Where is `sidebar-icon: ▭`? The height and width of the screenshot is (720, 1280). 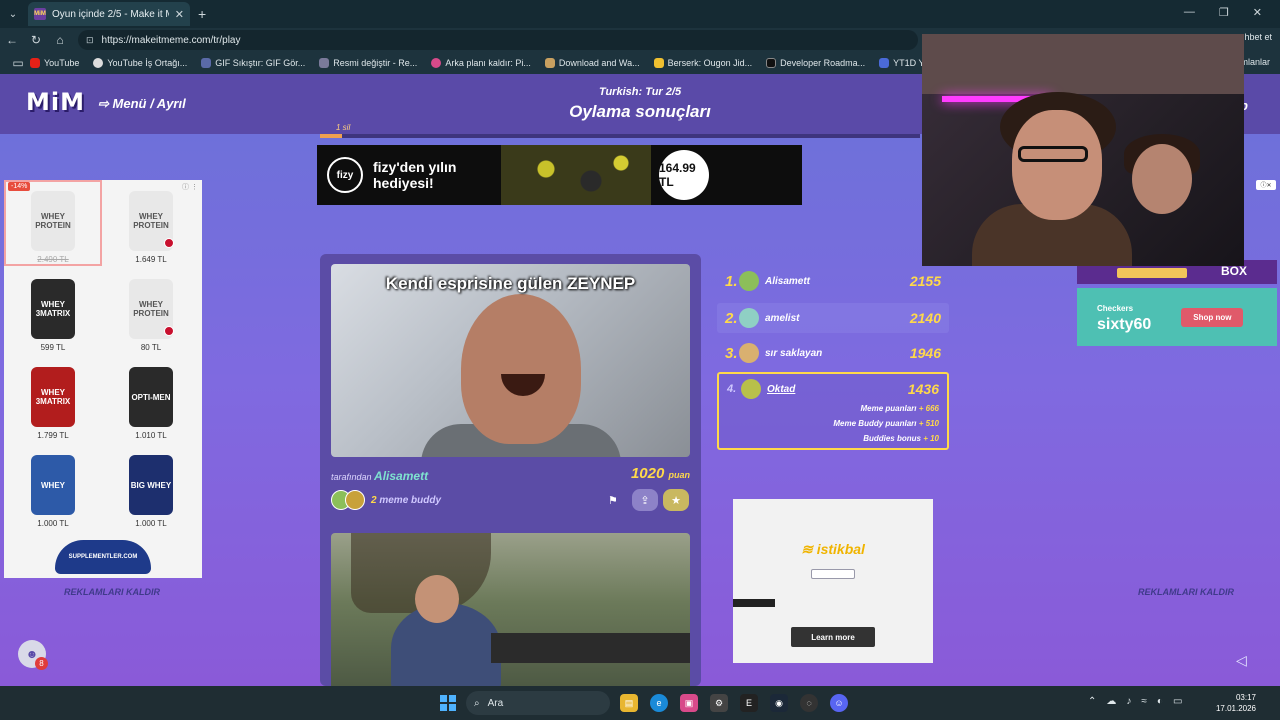 sidebar-icon: ▭ is located at coordinates (18, 63).